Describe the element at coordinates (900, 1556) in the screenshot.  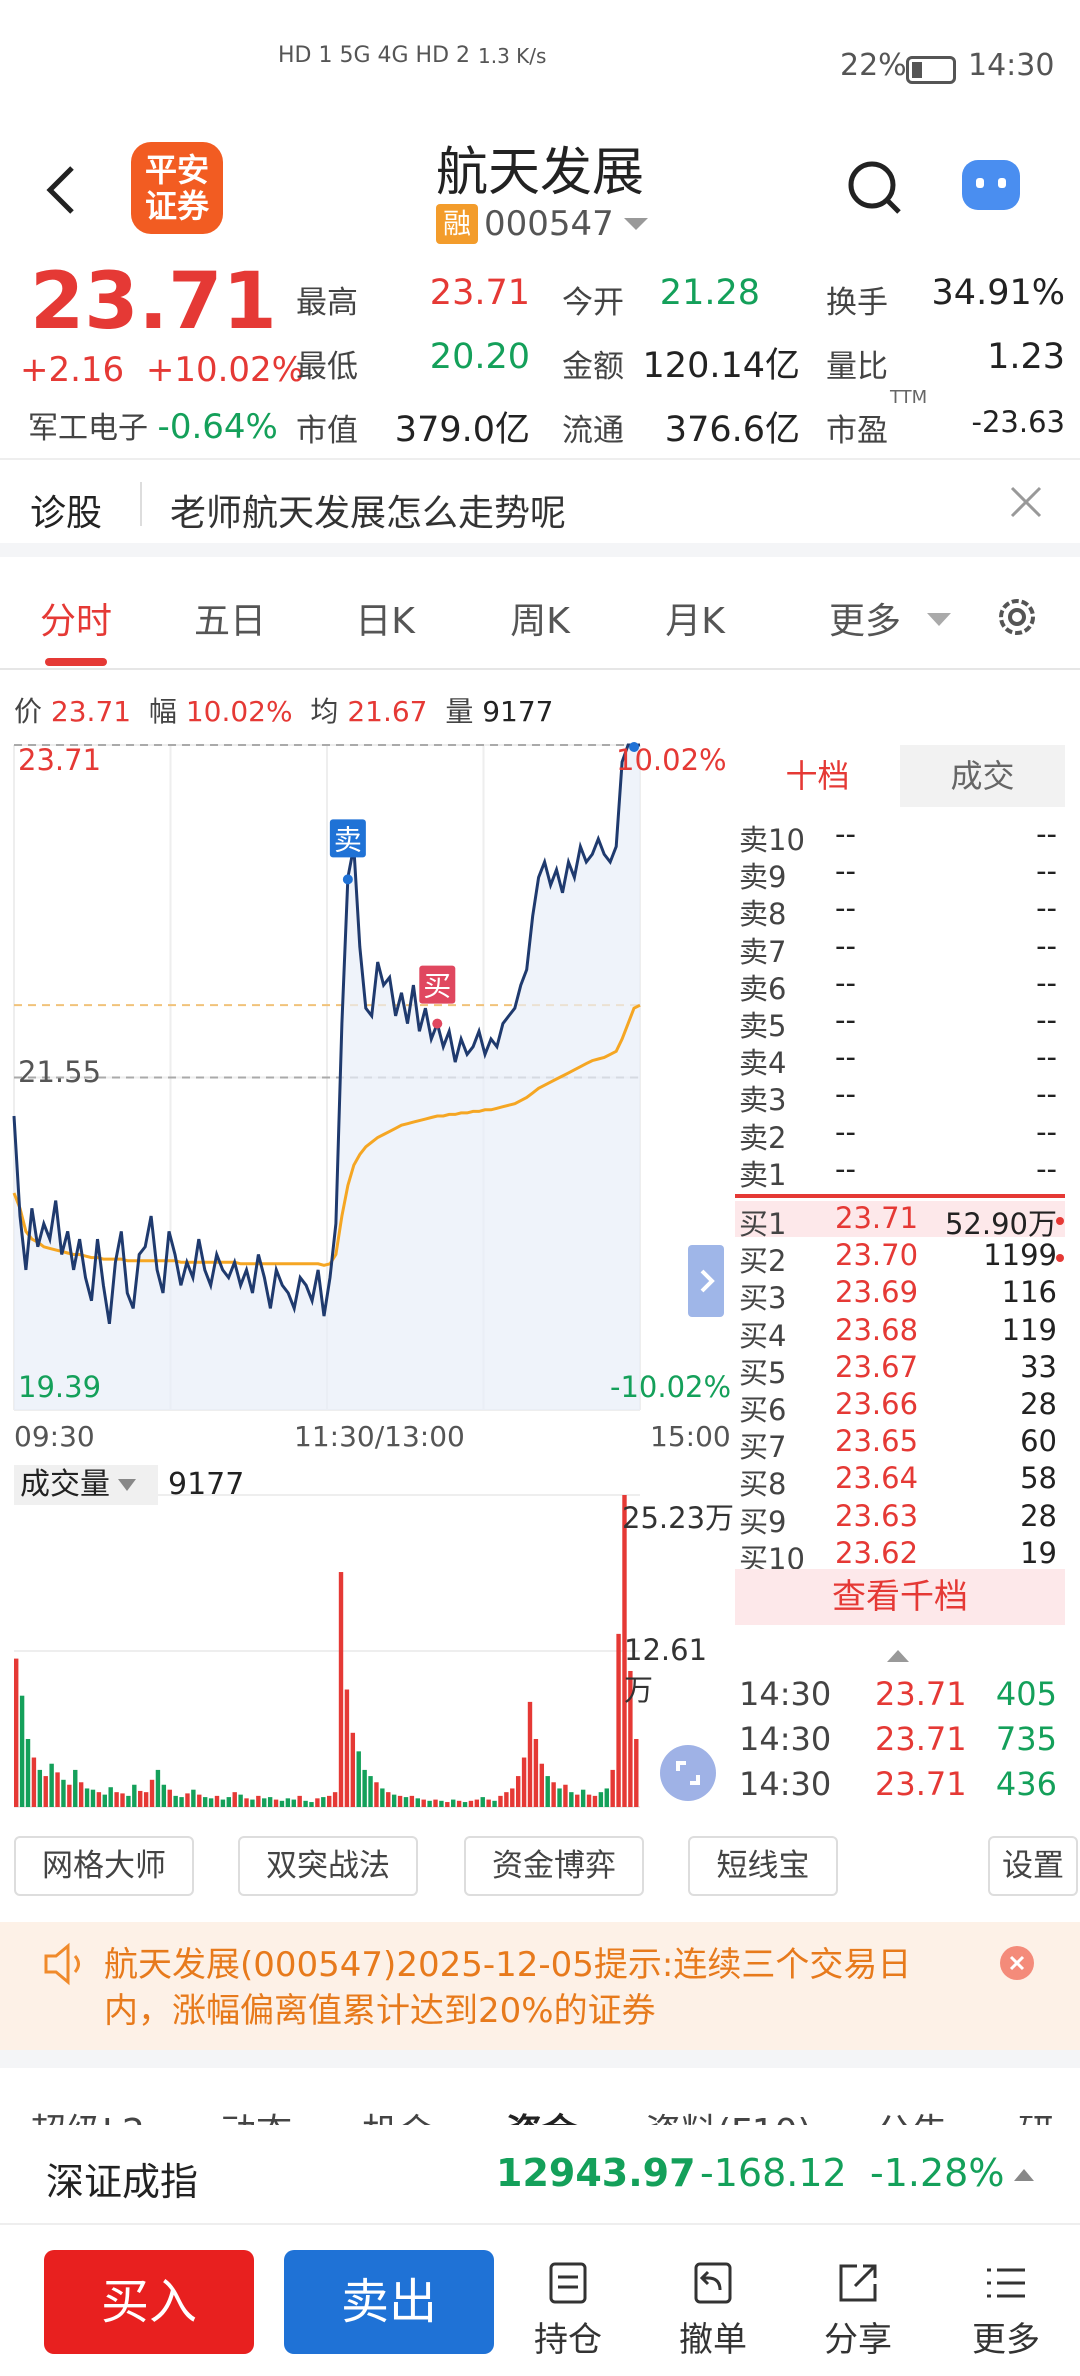
I see `bid-row: 买10 23.62 19` at that location.